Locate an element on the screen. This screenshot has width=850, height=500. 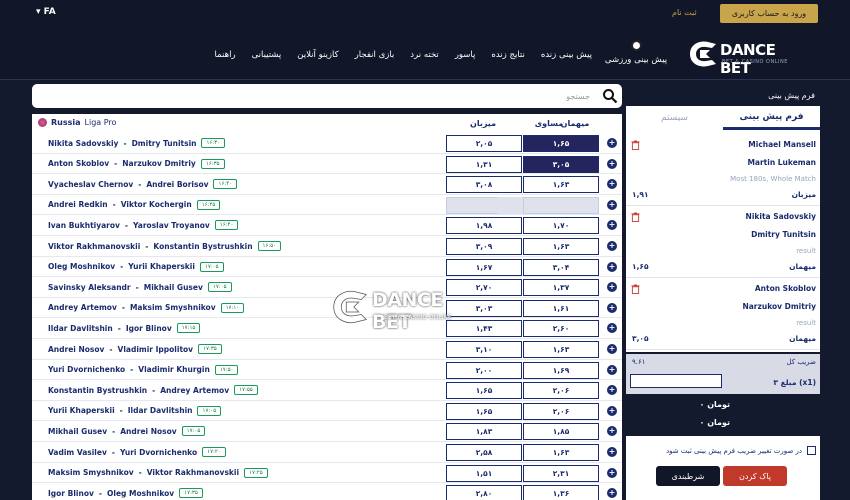
match-players: Anton Skoblov - Narzukov Dmitriy ۱۶:۳۵ is located at coordinates (136, 163).